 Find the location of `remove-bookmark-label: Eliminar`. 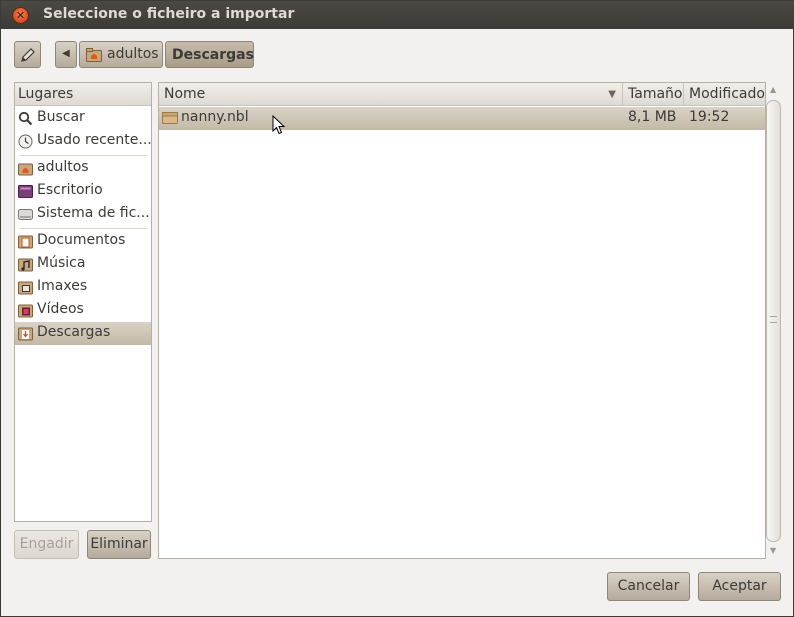

remove-bookmark-label: Eliminar is located at coordinates (119, 544).